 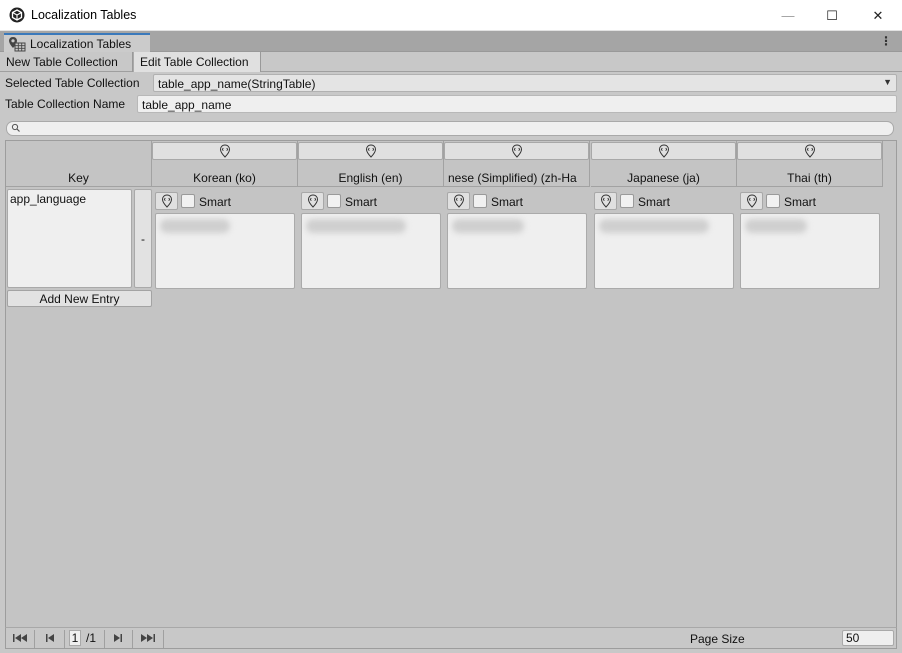 I want to click on locale-cell-japanese: Smart, so click(x=664, y=240).